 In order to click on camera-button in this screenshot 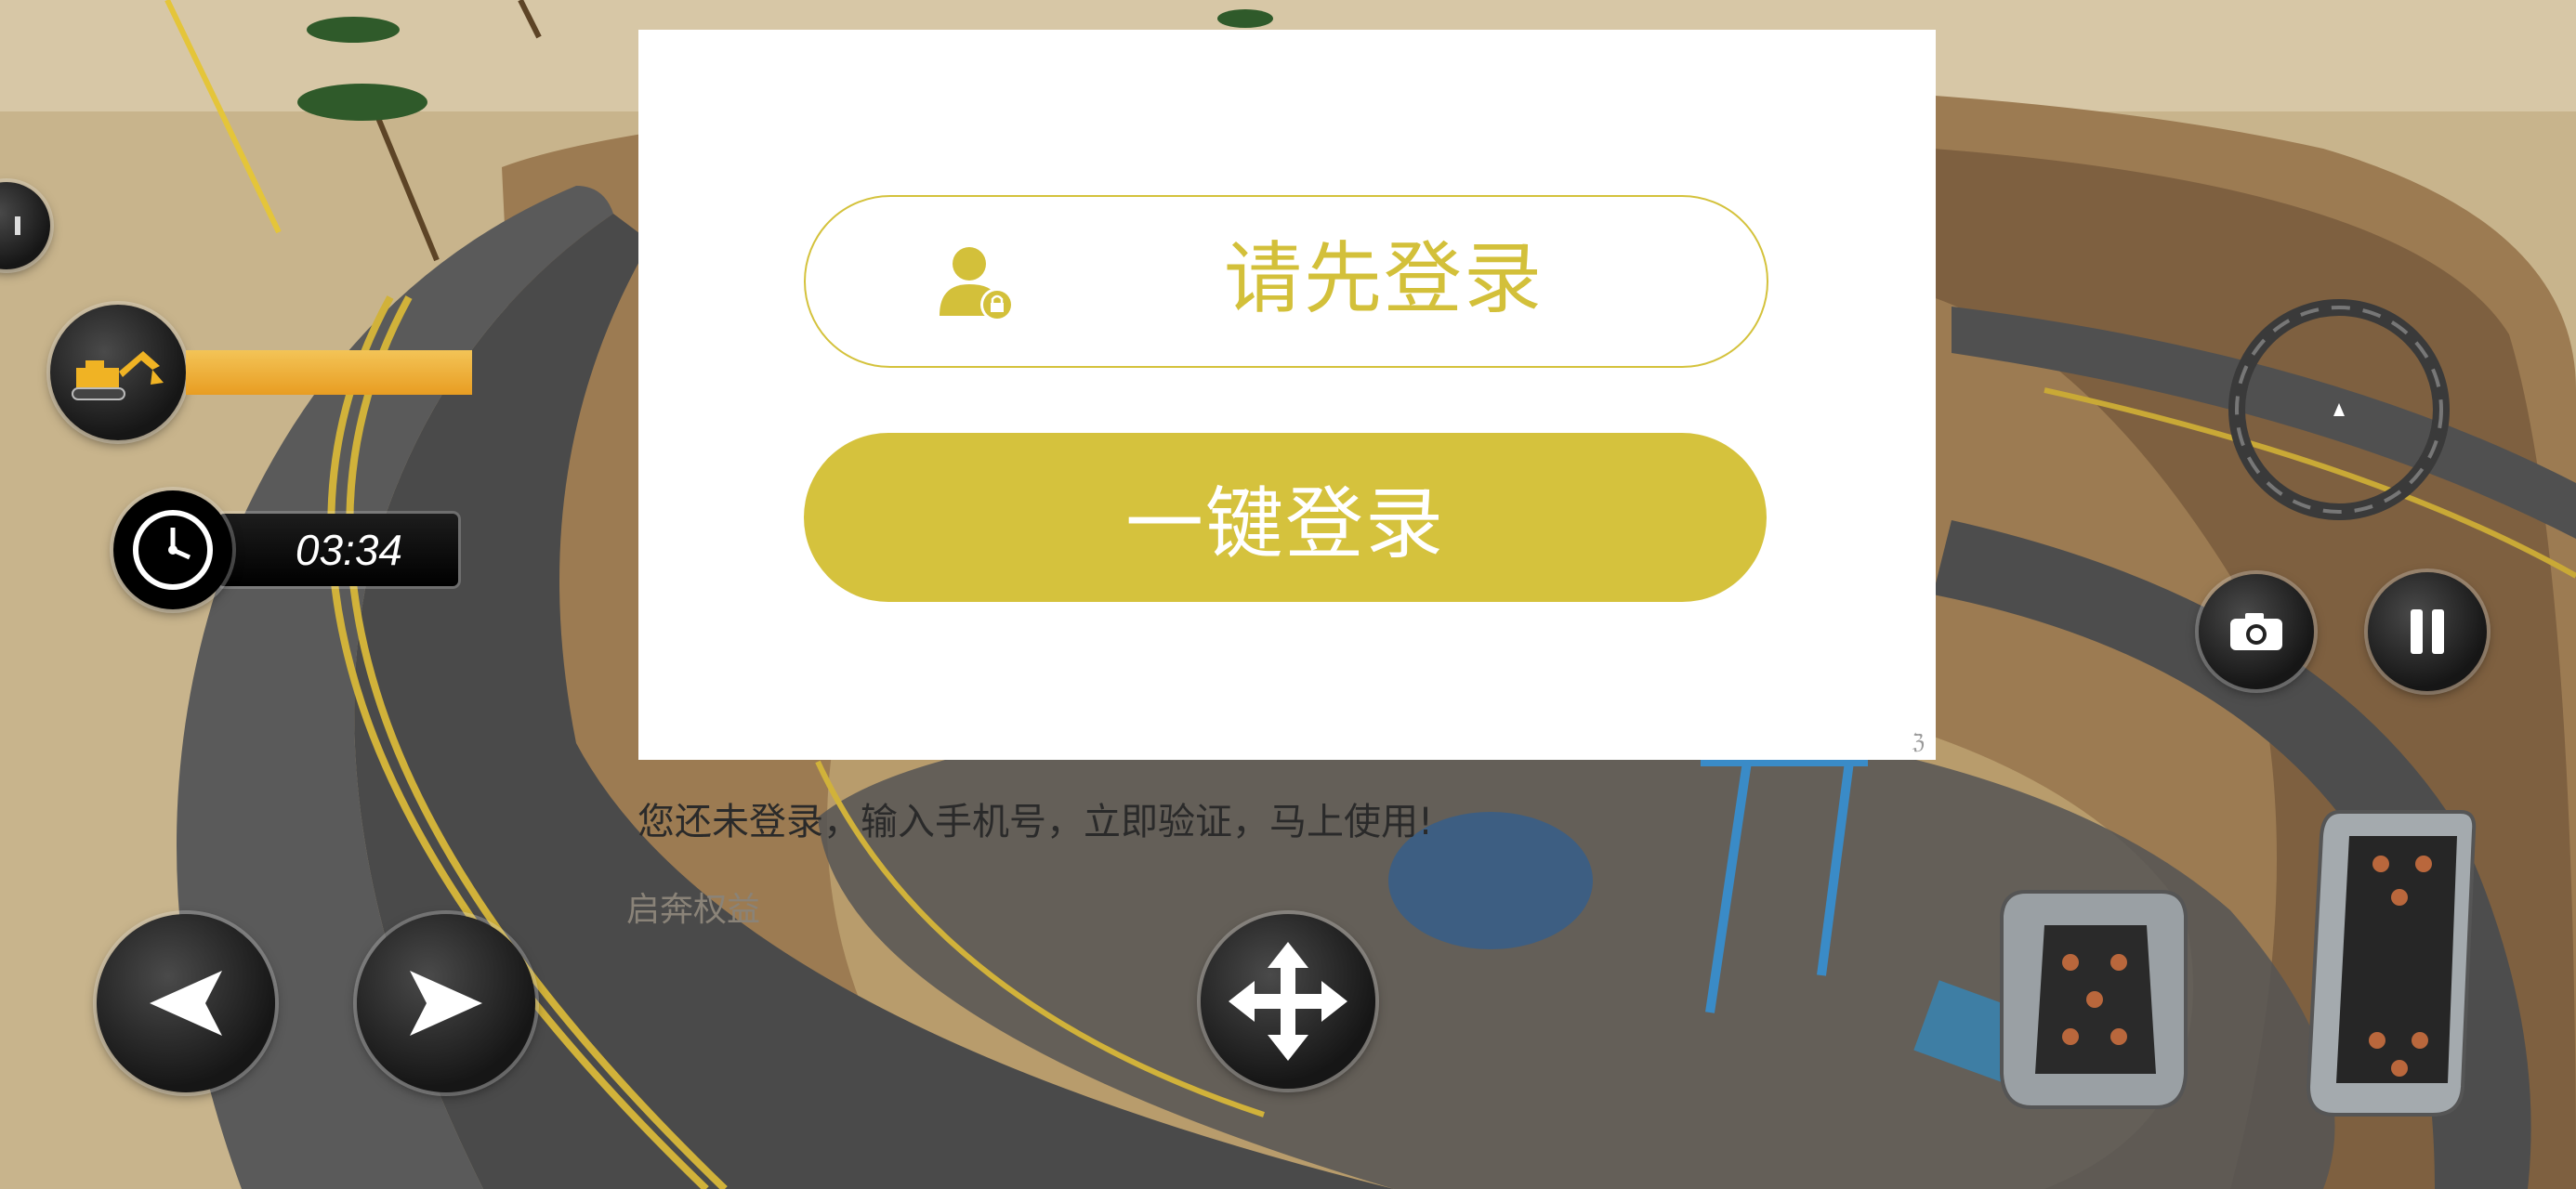, I will do `click(2256, 631)`.